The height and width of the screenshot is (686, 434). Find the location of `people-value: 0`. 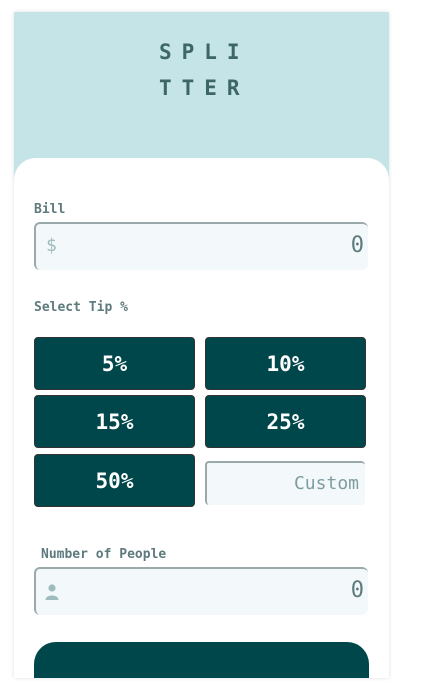

people-value: 0 is located at coordinates (357, 590).